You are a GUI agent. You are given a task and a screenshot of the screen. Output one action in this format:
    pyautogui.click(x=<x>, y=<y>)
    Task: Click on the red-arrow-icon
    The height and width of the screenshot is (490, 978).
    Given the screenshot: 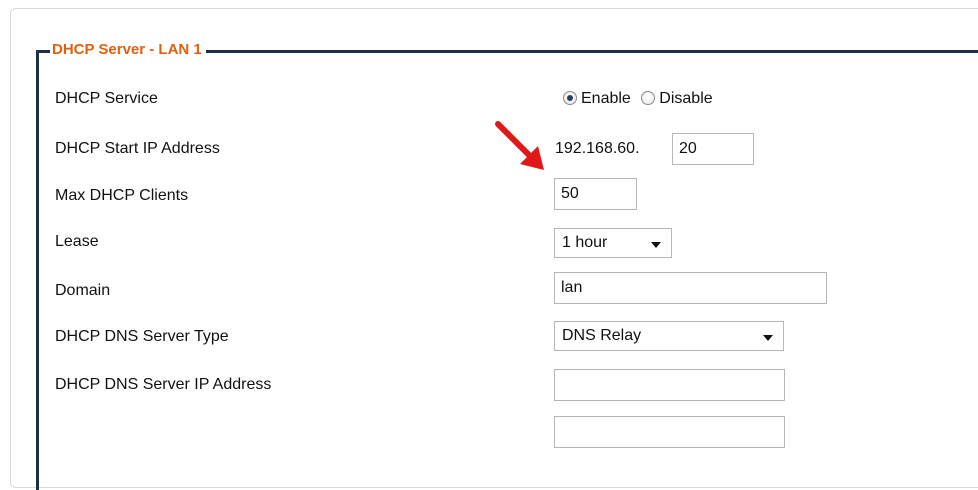 What is the action you would take?
    pyautogui.click(x=519, y=145)
    